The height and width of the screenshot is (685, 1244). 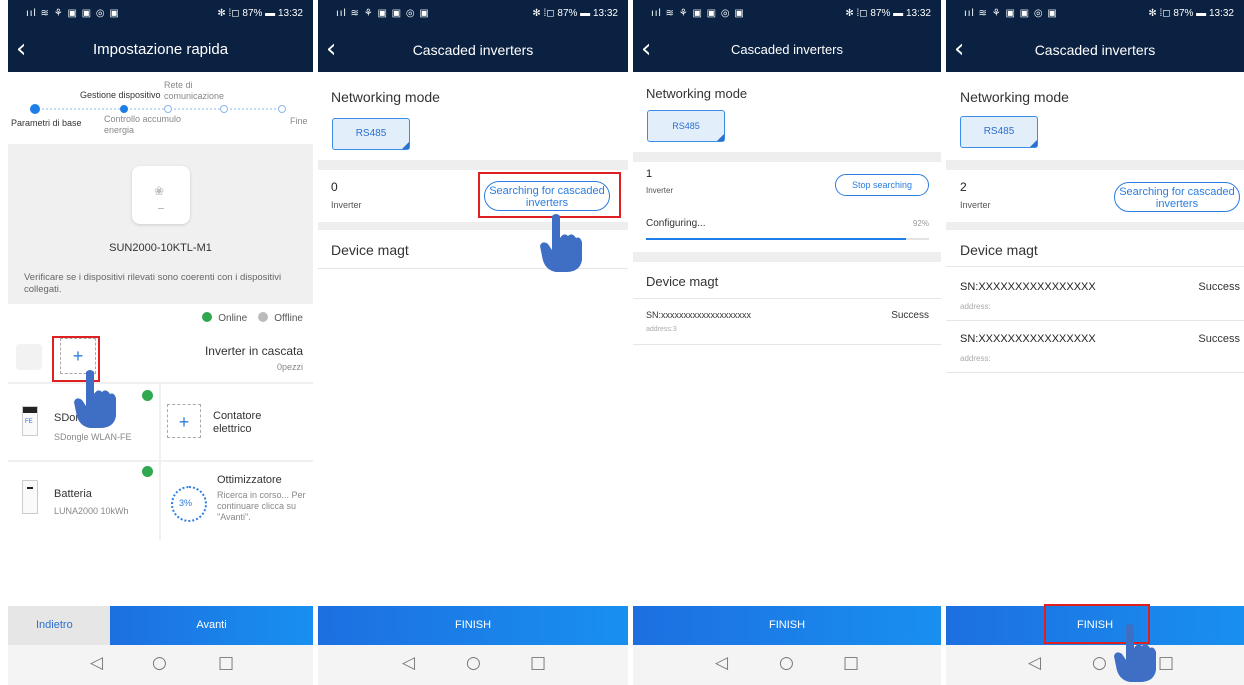 What do you see at coordinates (211, 625) in the screenshot?
I see `next-button: Avanti` at bounding box center [211, 625].